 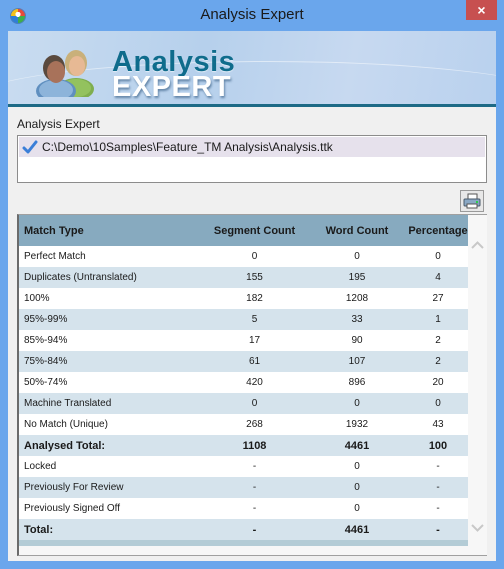 What do you see at coordinates (46, 340) in the screenshot?
I see `match-type-cell: 85%-94%` at bounding box center [46, 340].